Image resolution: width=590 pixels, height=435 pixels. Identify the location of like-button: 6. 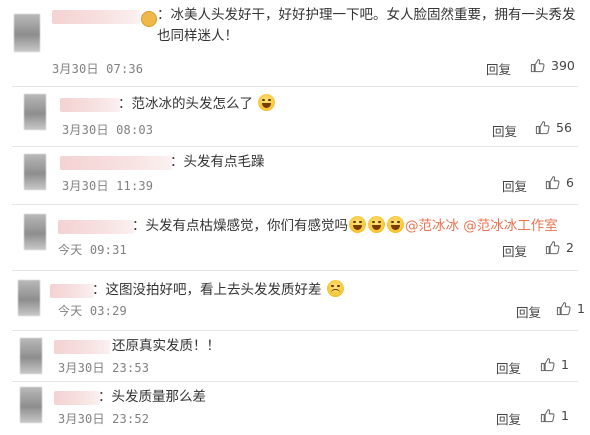
(559, 182).